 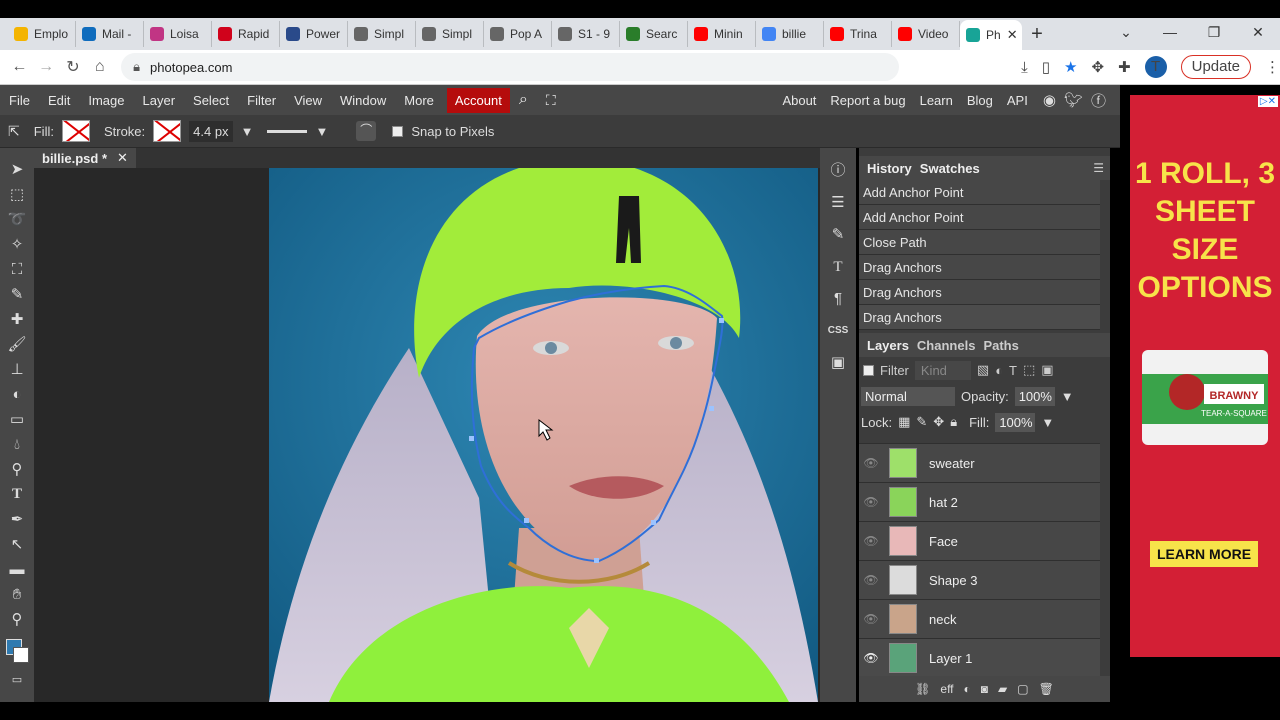 I want to click on paragraph-icon: ¶, so click(x=838, y=299).